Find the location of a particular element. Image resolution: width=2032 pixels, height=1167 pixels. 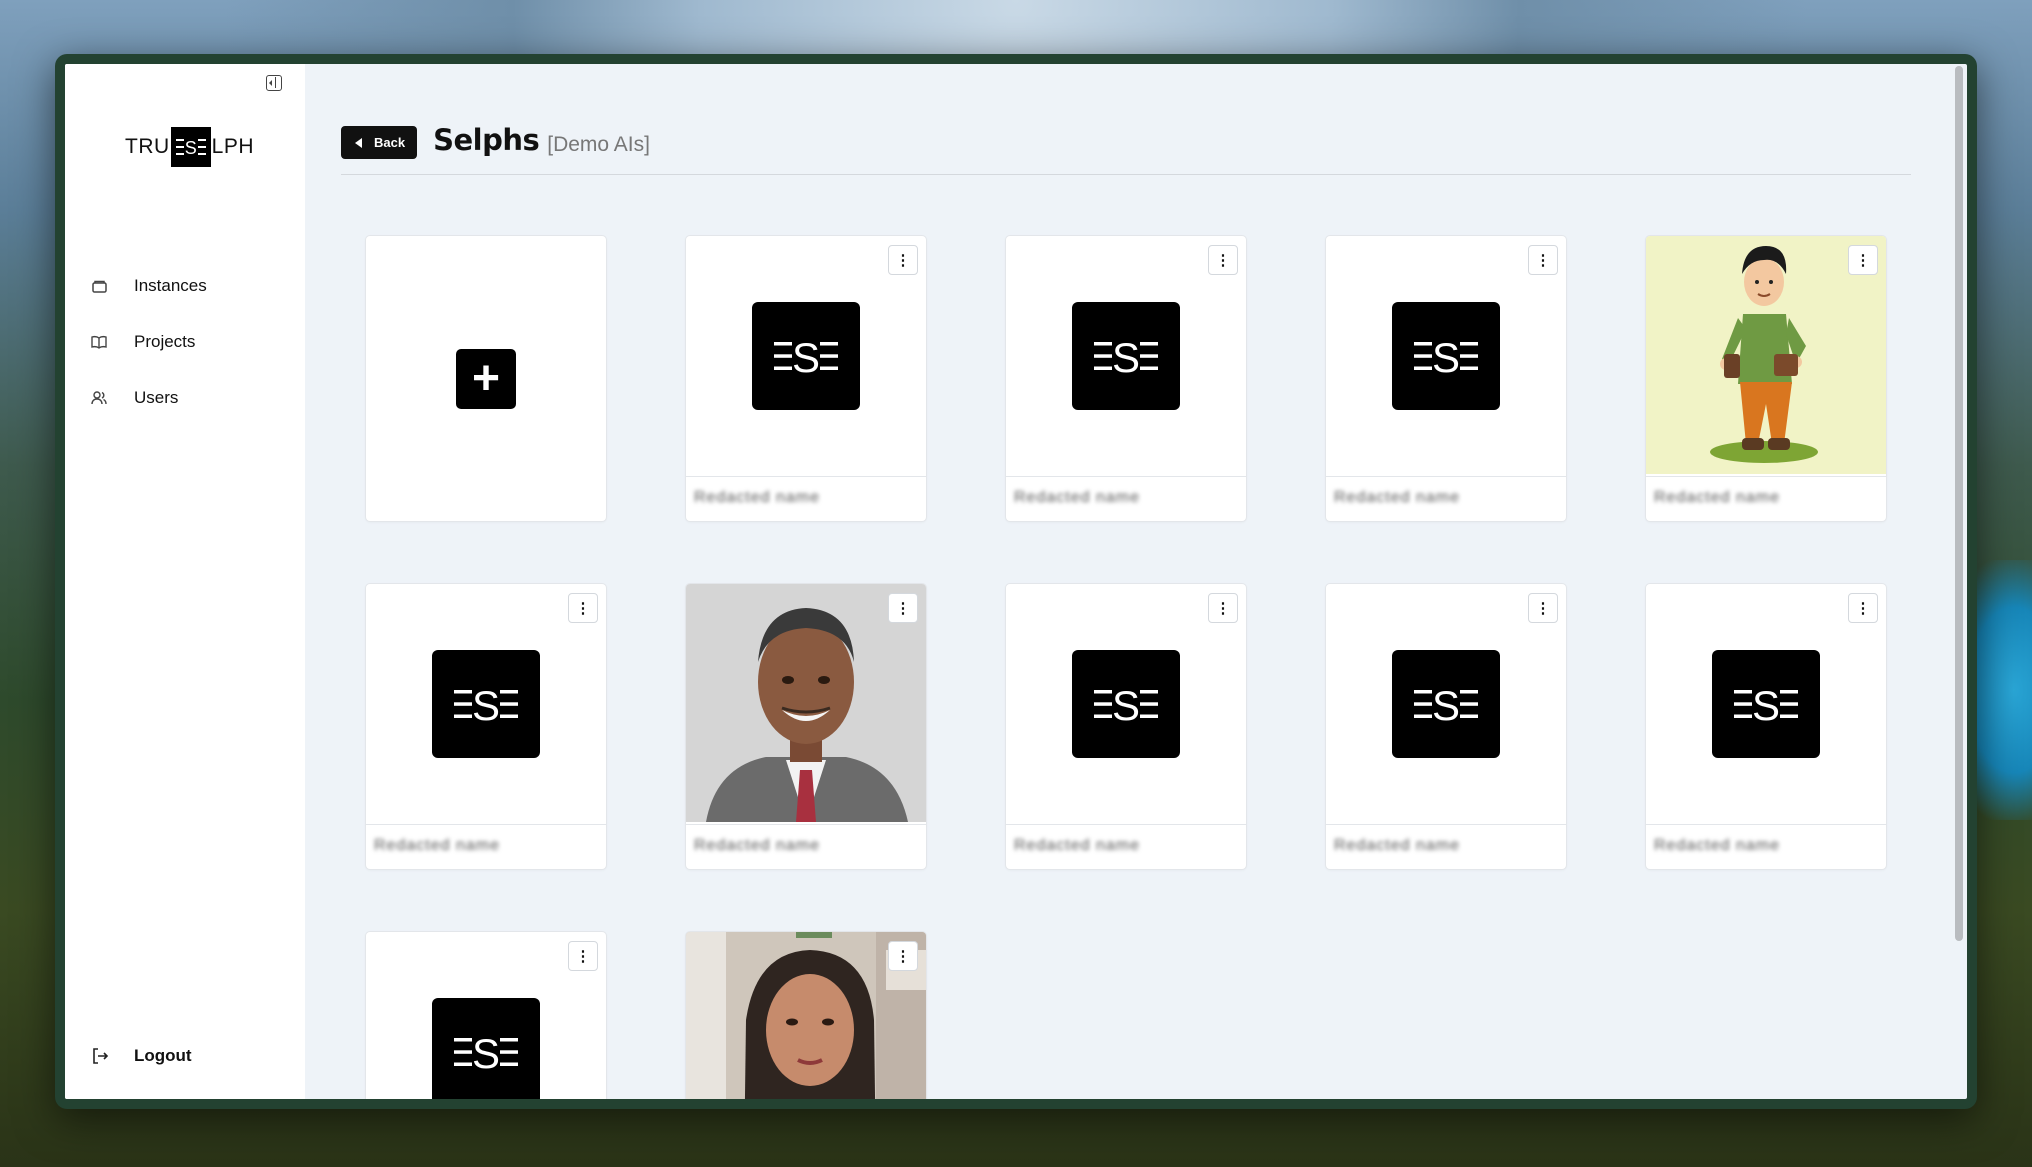

users-icon is located at coordinates (99, 398).